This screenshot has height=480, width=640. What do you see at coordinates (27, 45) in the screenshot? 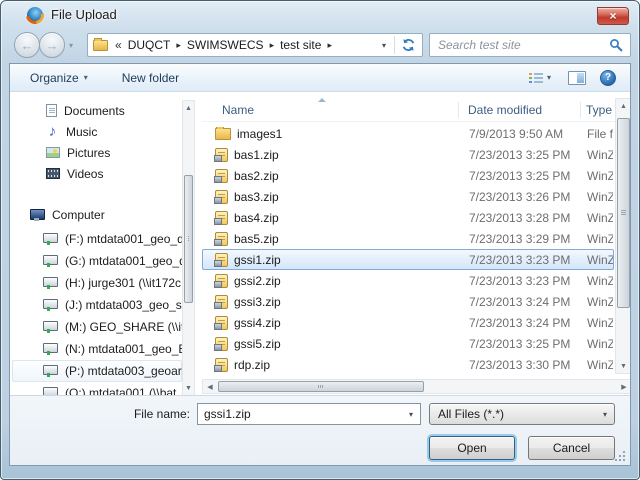
I see `back-button: ←` at bounding box center [27, 45].